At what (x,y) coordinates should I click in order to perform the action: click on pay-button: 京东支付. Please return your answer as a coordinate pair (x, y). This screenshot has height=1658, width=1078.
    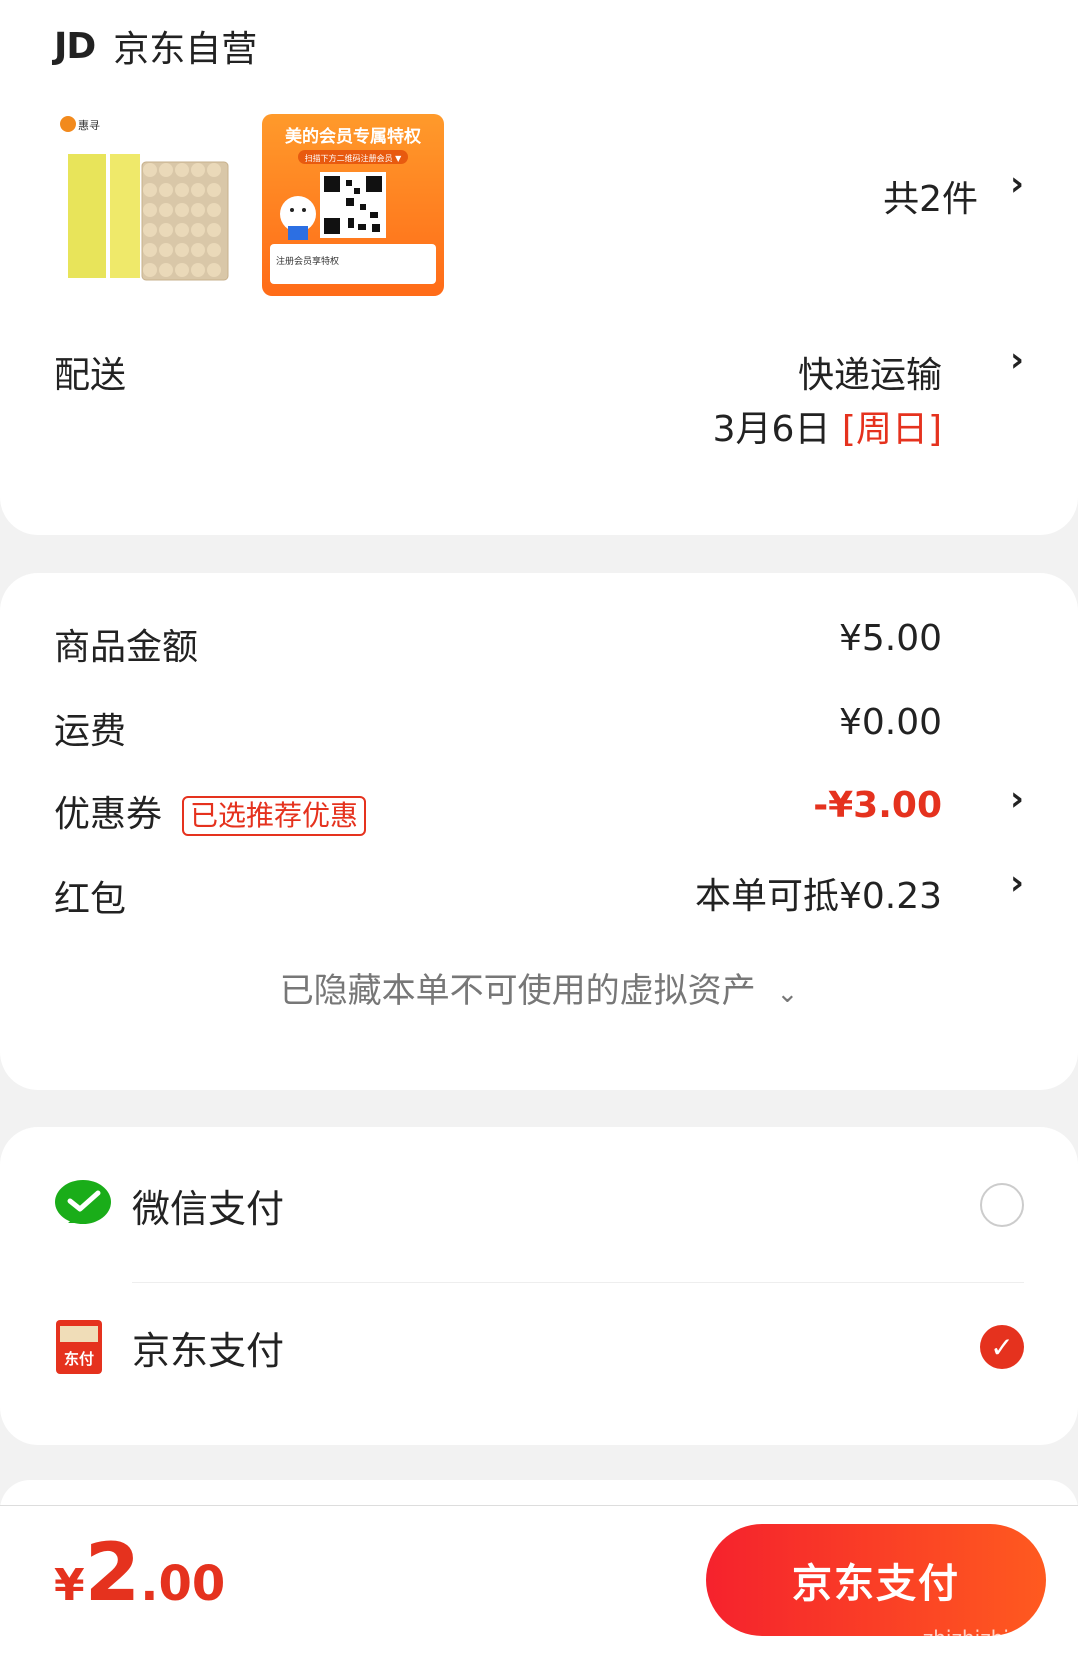
    Looking at the image, I should click on (876, 1580).